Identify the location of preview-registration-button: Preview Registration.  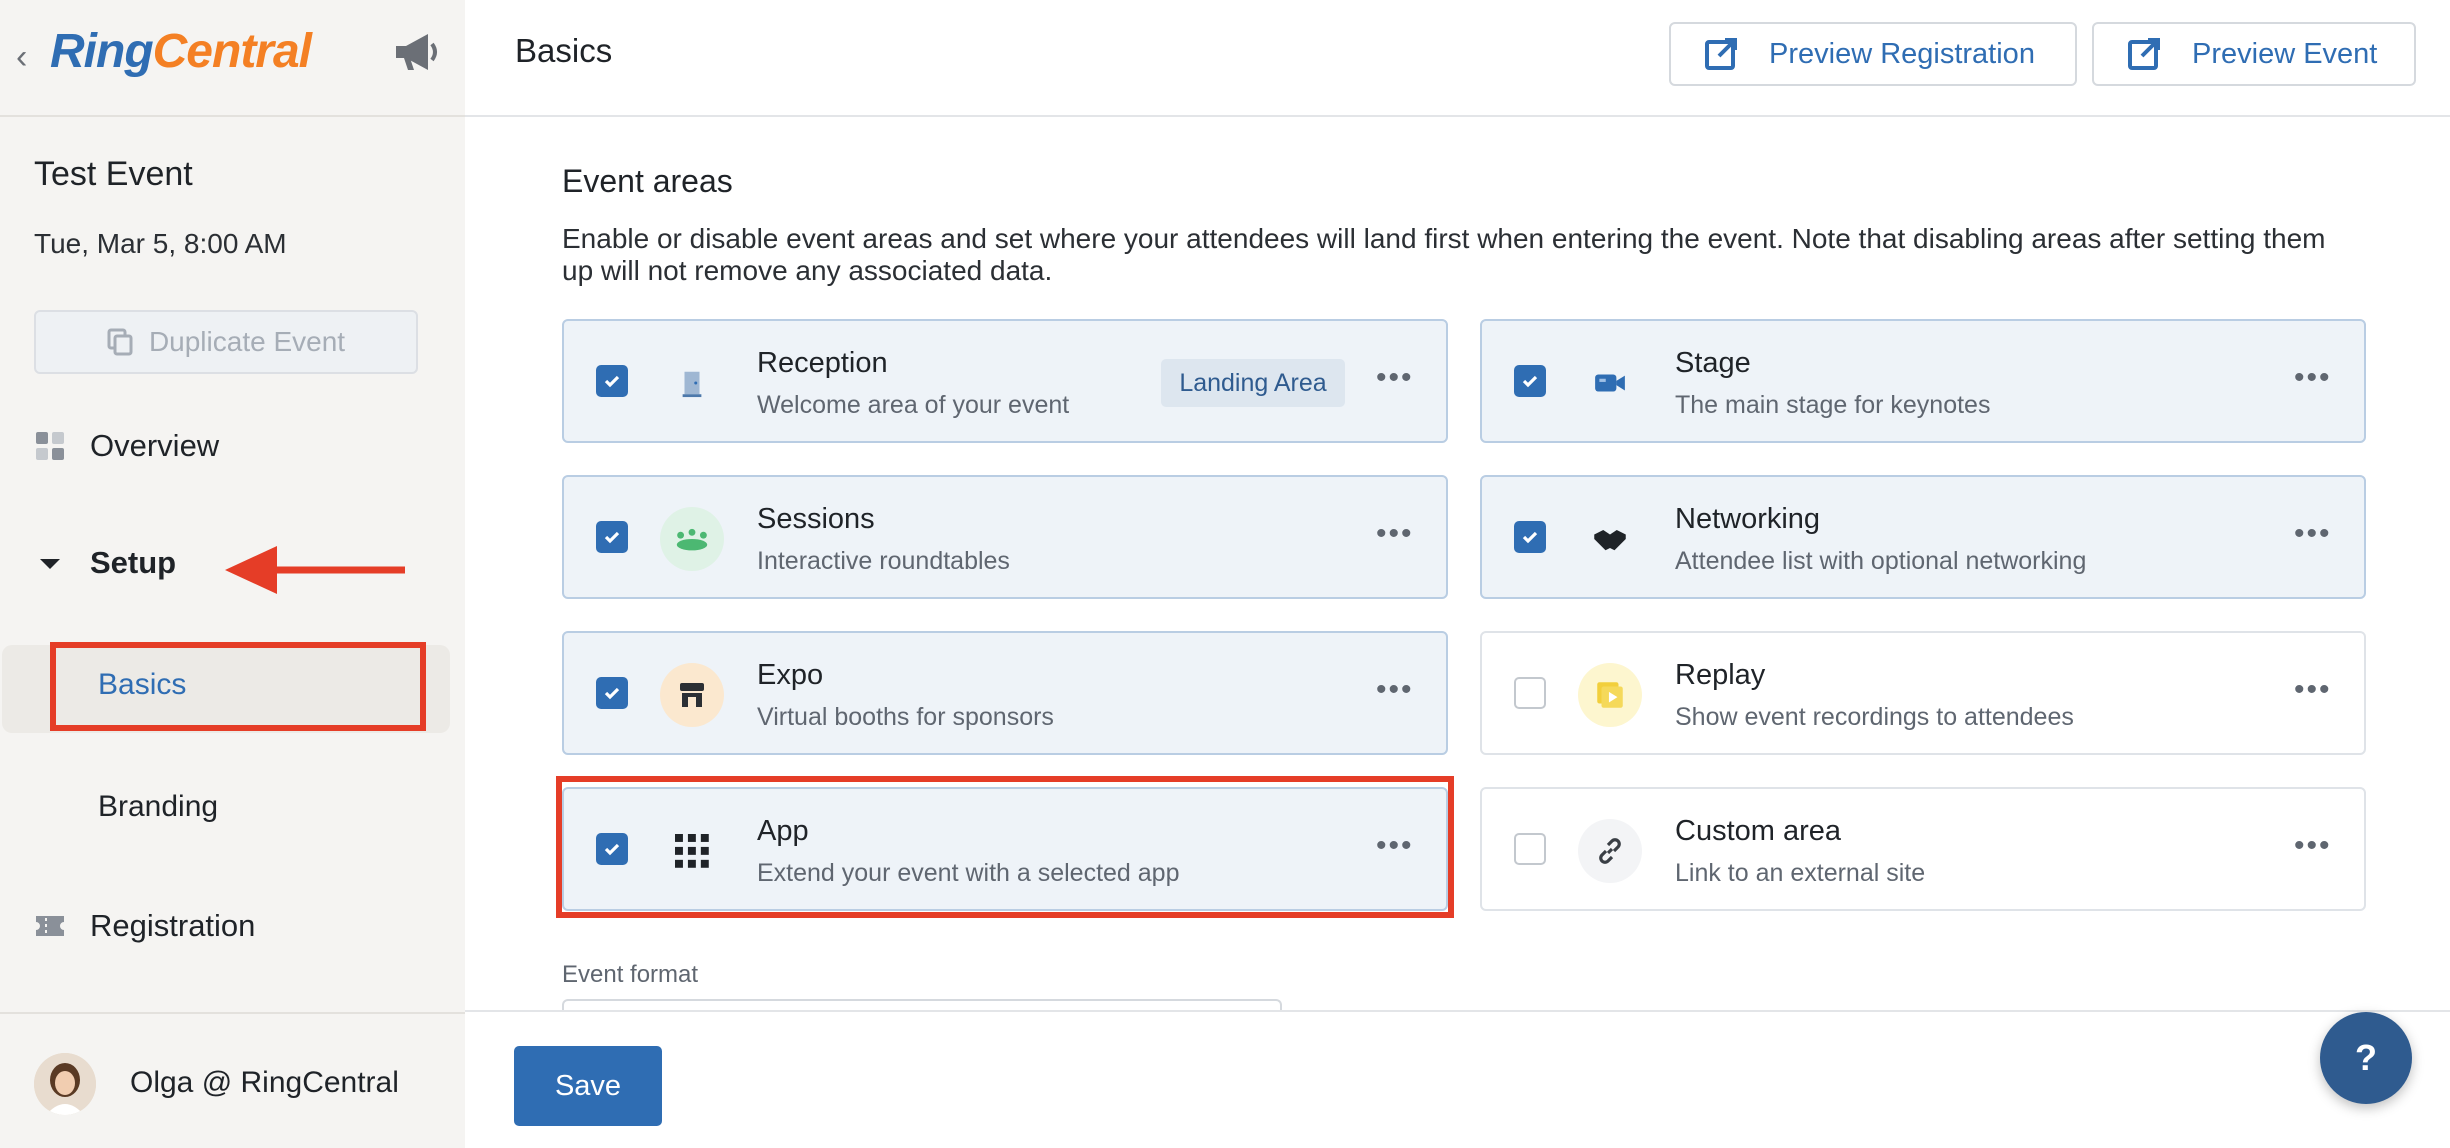
(1873, 54).